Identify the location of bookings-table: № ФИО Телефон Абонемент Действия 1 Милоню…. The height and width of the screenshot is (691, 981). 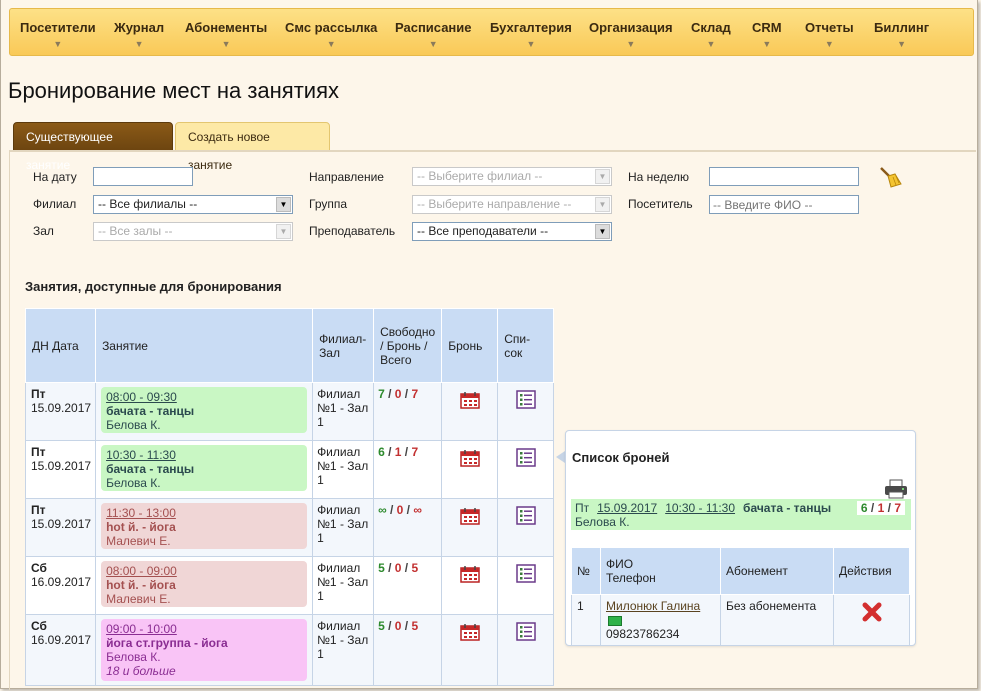
(740, 596).